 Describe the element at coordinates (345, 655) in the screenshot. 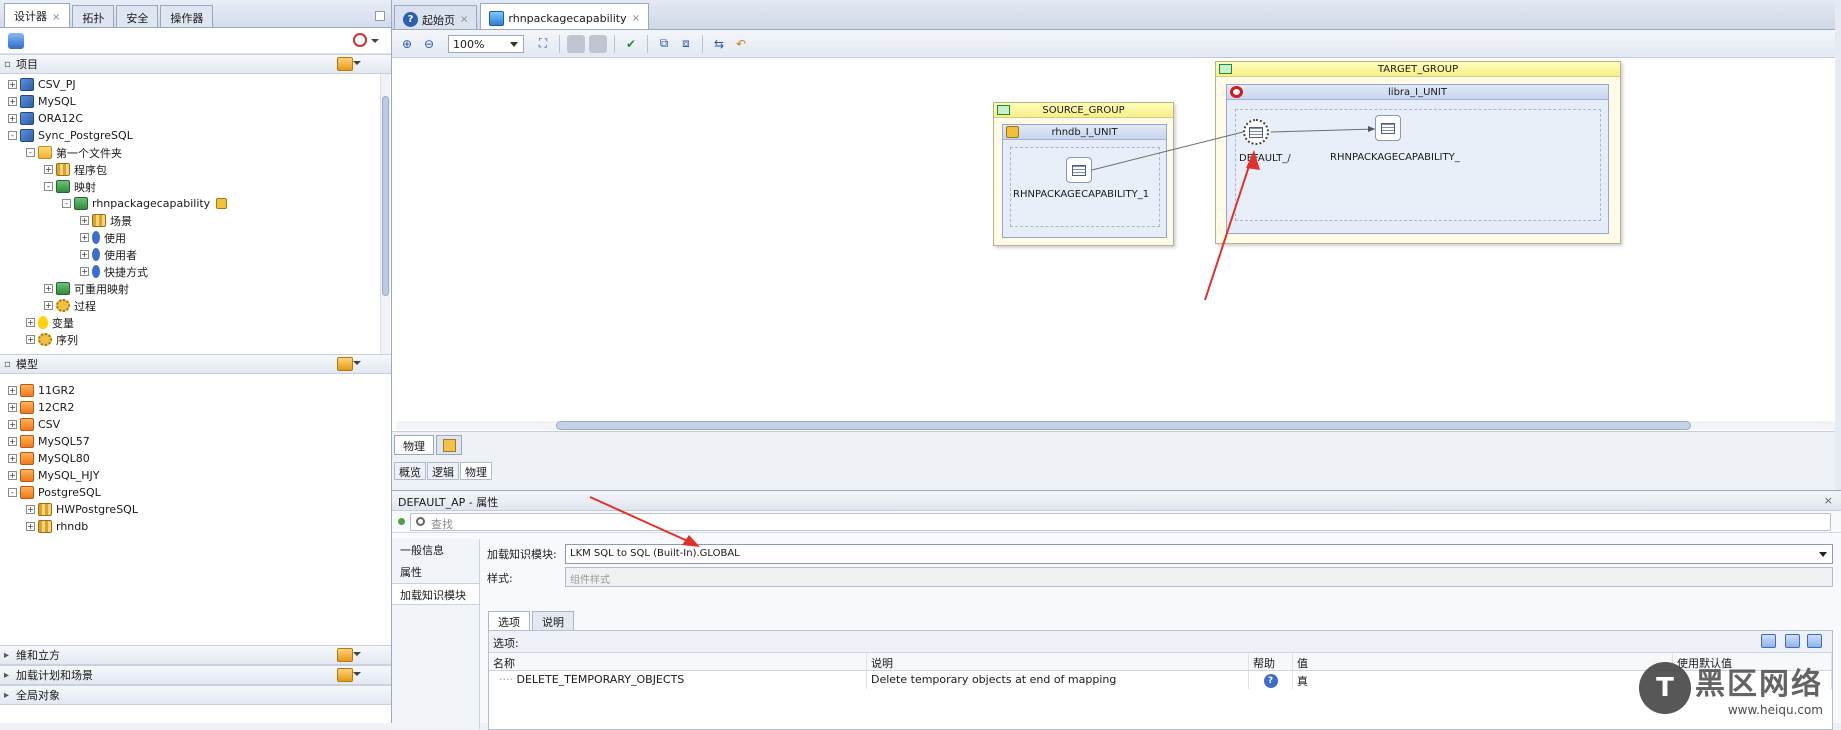

I see `new-dimension-icon` at that location.